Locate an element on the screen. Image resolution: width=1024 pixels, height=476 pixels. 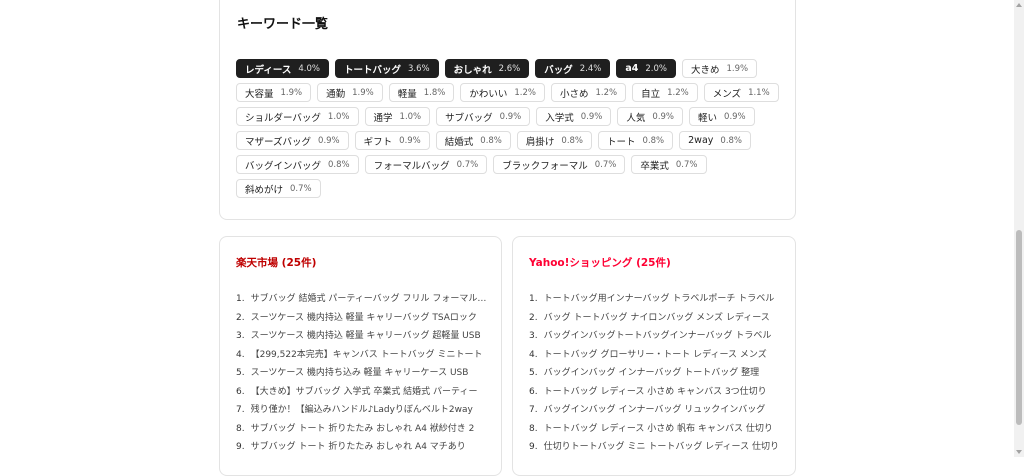
yahoo-product-item: 1. トートバッグ用インナーバッグ トラベルポーチ トラベル is located at coordinates (655, 299).